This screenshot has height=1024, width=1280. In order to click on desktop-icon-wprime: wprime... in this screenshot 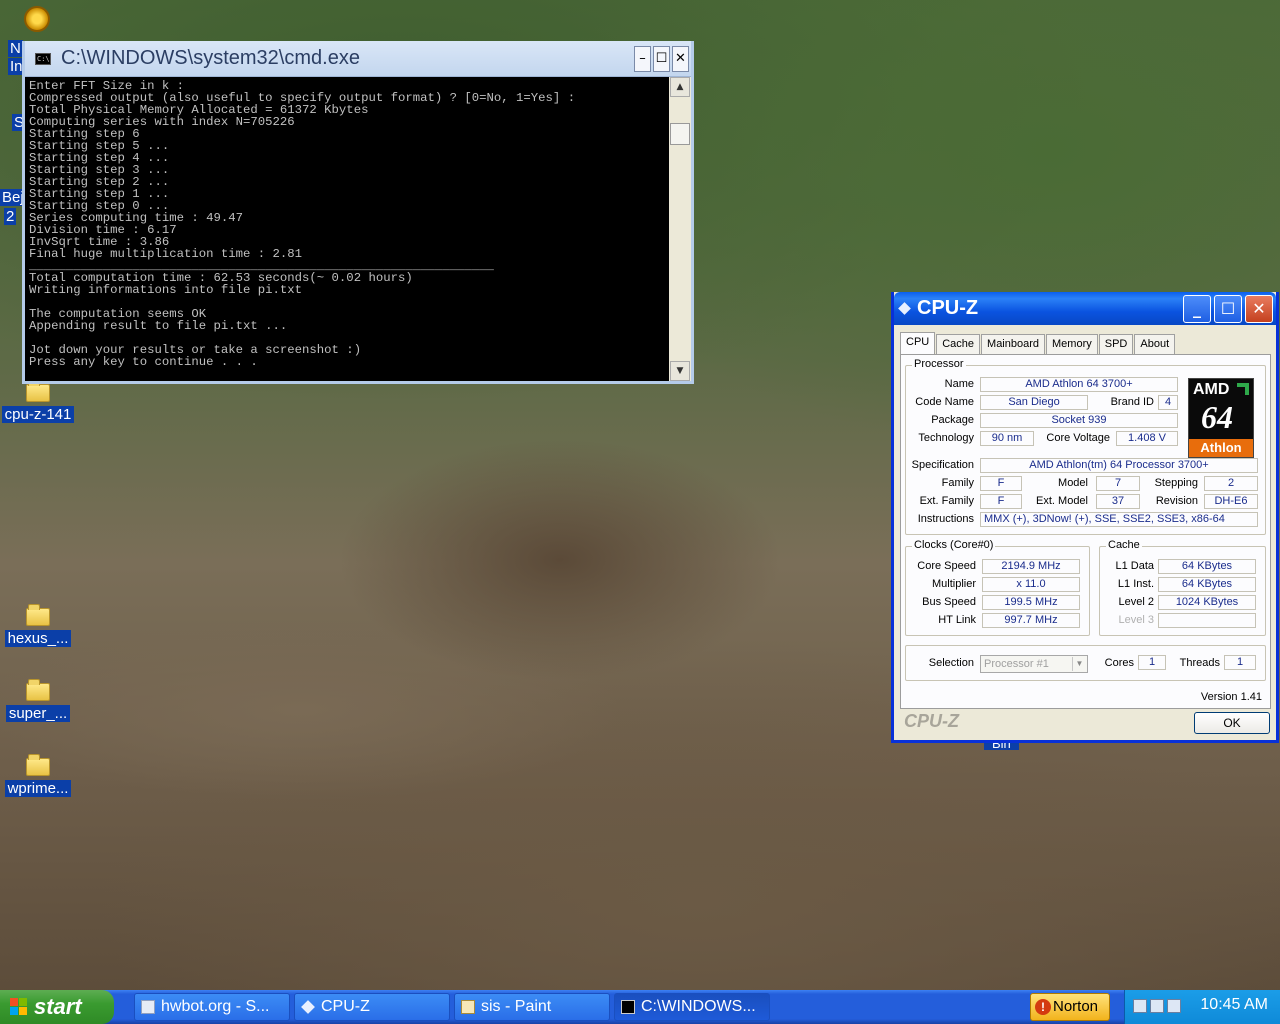, I will do `click(38, 775)`.